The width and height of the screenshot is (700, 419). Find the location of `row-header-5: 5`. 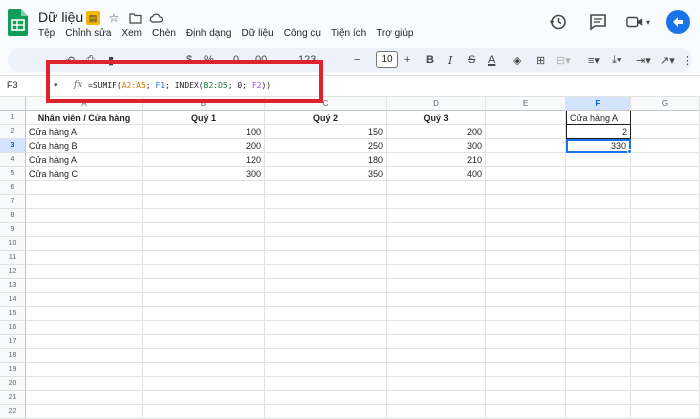

row-header-5: 5 is located at coordinates (13, 174).